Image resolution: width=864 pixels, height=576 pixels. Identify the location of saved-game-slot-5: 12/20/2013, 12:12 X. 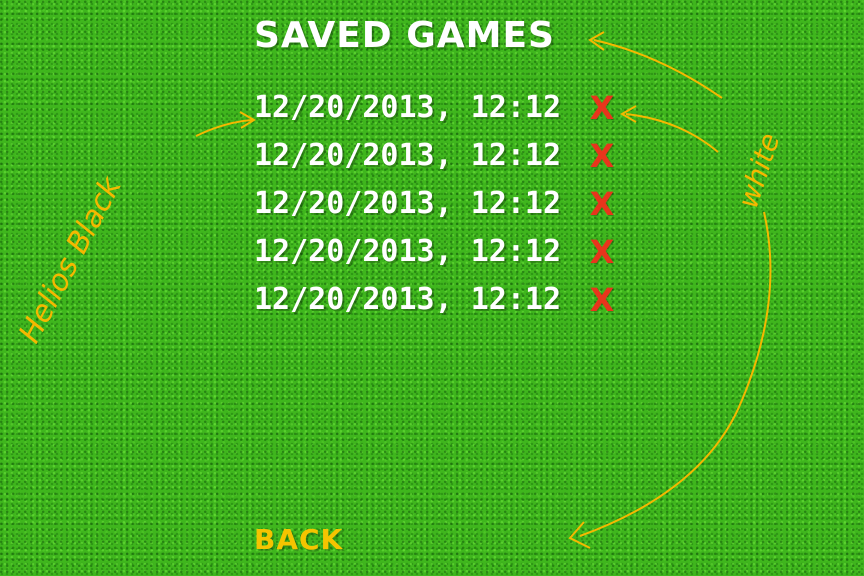
(444, 300).